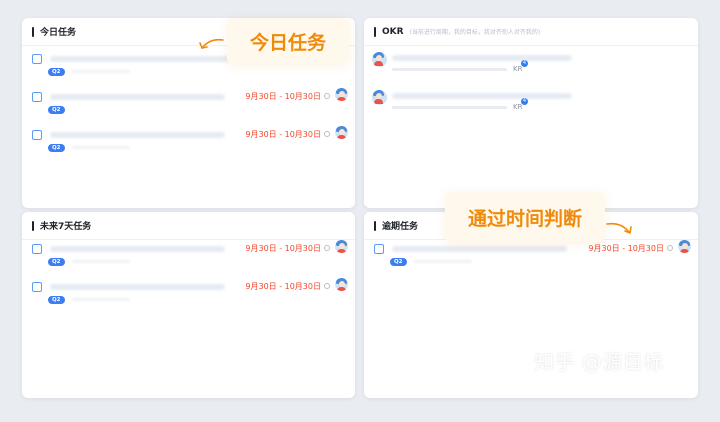 The width and height of the screenshot is (720, 422). I want to click on panel-subtitle: (当前进行周期，我的目标，我对齐别人对齐我的), so click(475, 32).